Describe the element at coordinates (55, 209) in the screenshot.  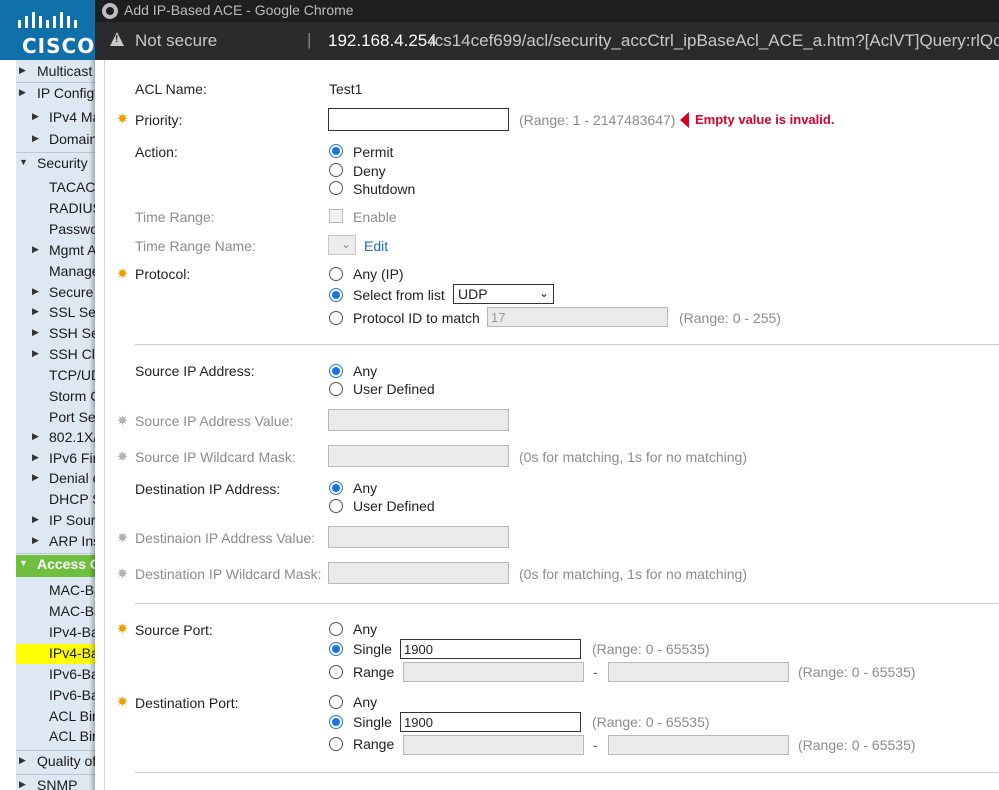
I see `sidebar-item: RADIUS Client` at that location.